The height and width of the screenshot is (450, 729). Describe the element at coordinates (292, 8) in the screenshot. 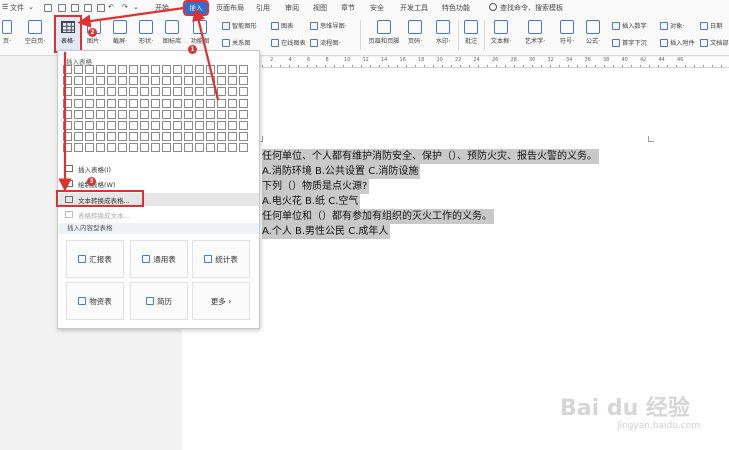

I see `tab-review: 审阅` at that location.